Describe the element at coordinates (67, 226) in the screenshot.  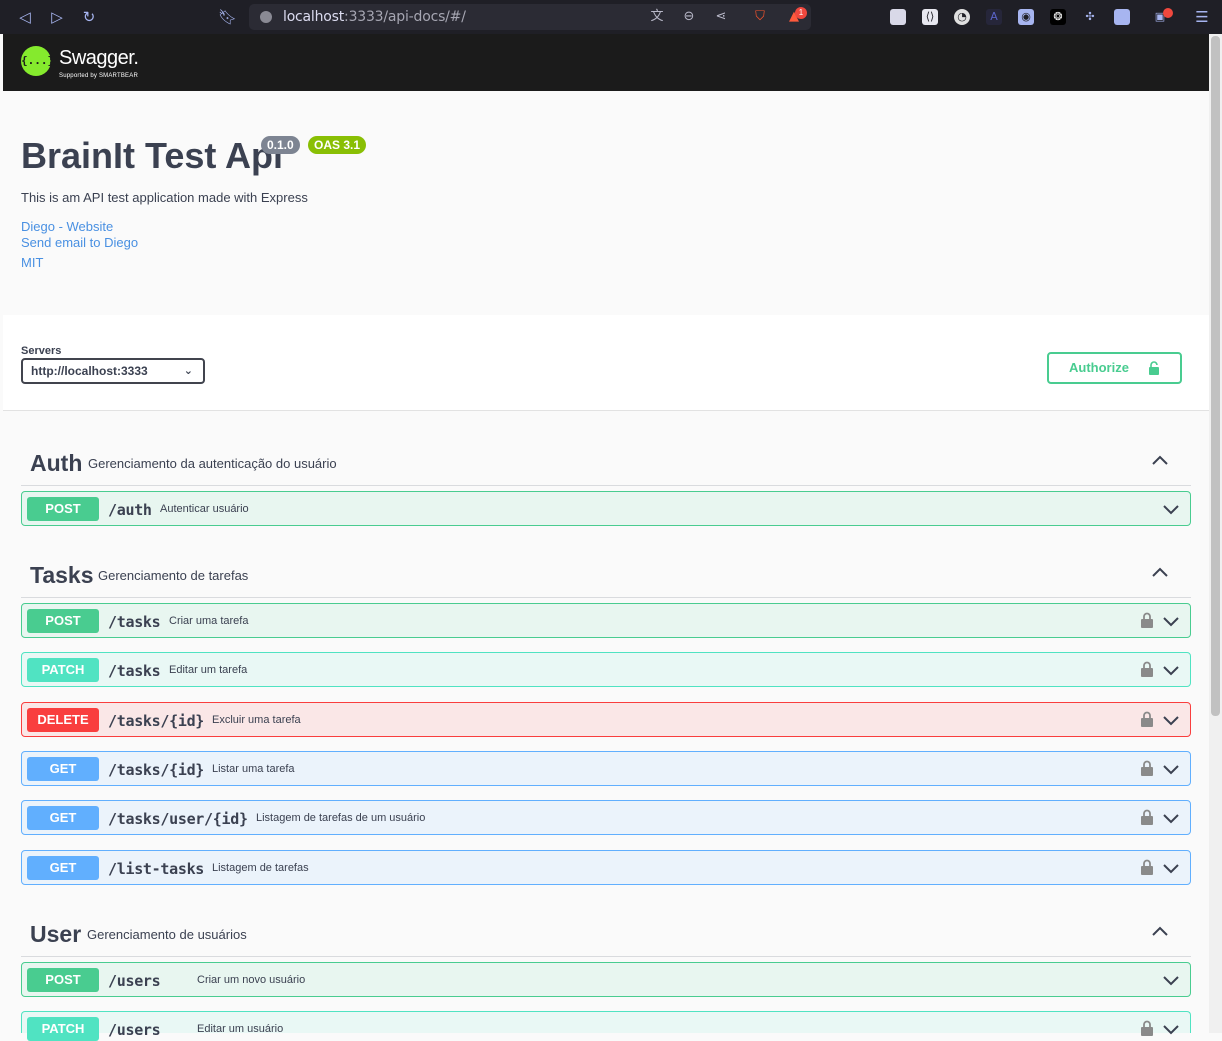
I see `website-link: Diego - Website` at that location.